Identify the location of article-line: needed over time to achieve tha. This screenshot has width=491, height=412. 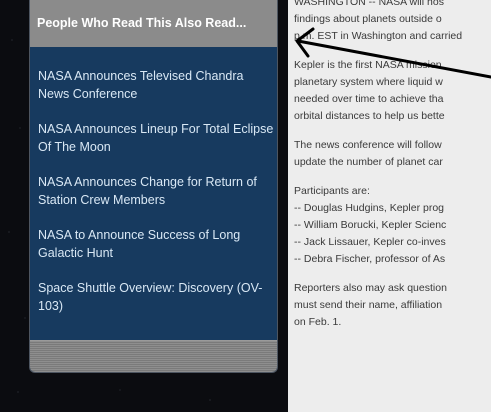
(369, 99).